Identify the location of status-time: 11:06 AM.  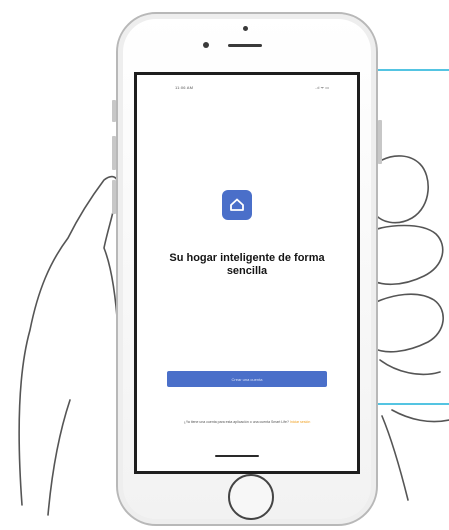
(184, 87).